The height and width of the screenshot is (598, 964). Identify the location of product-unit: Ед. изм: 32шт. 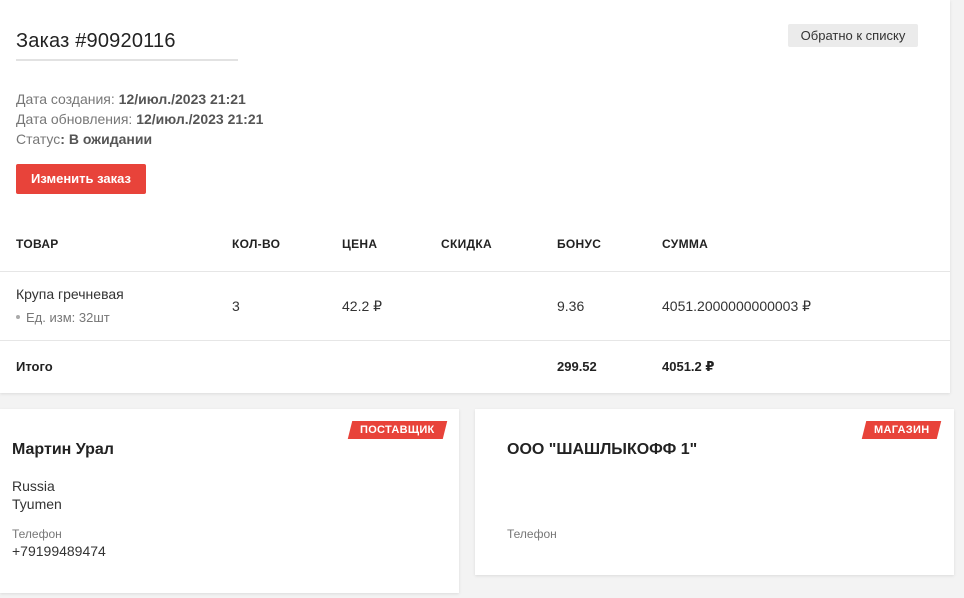
(63, 317).